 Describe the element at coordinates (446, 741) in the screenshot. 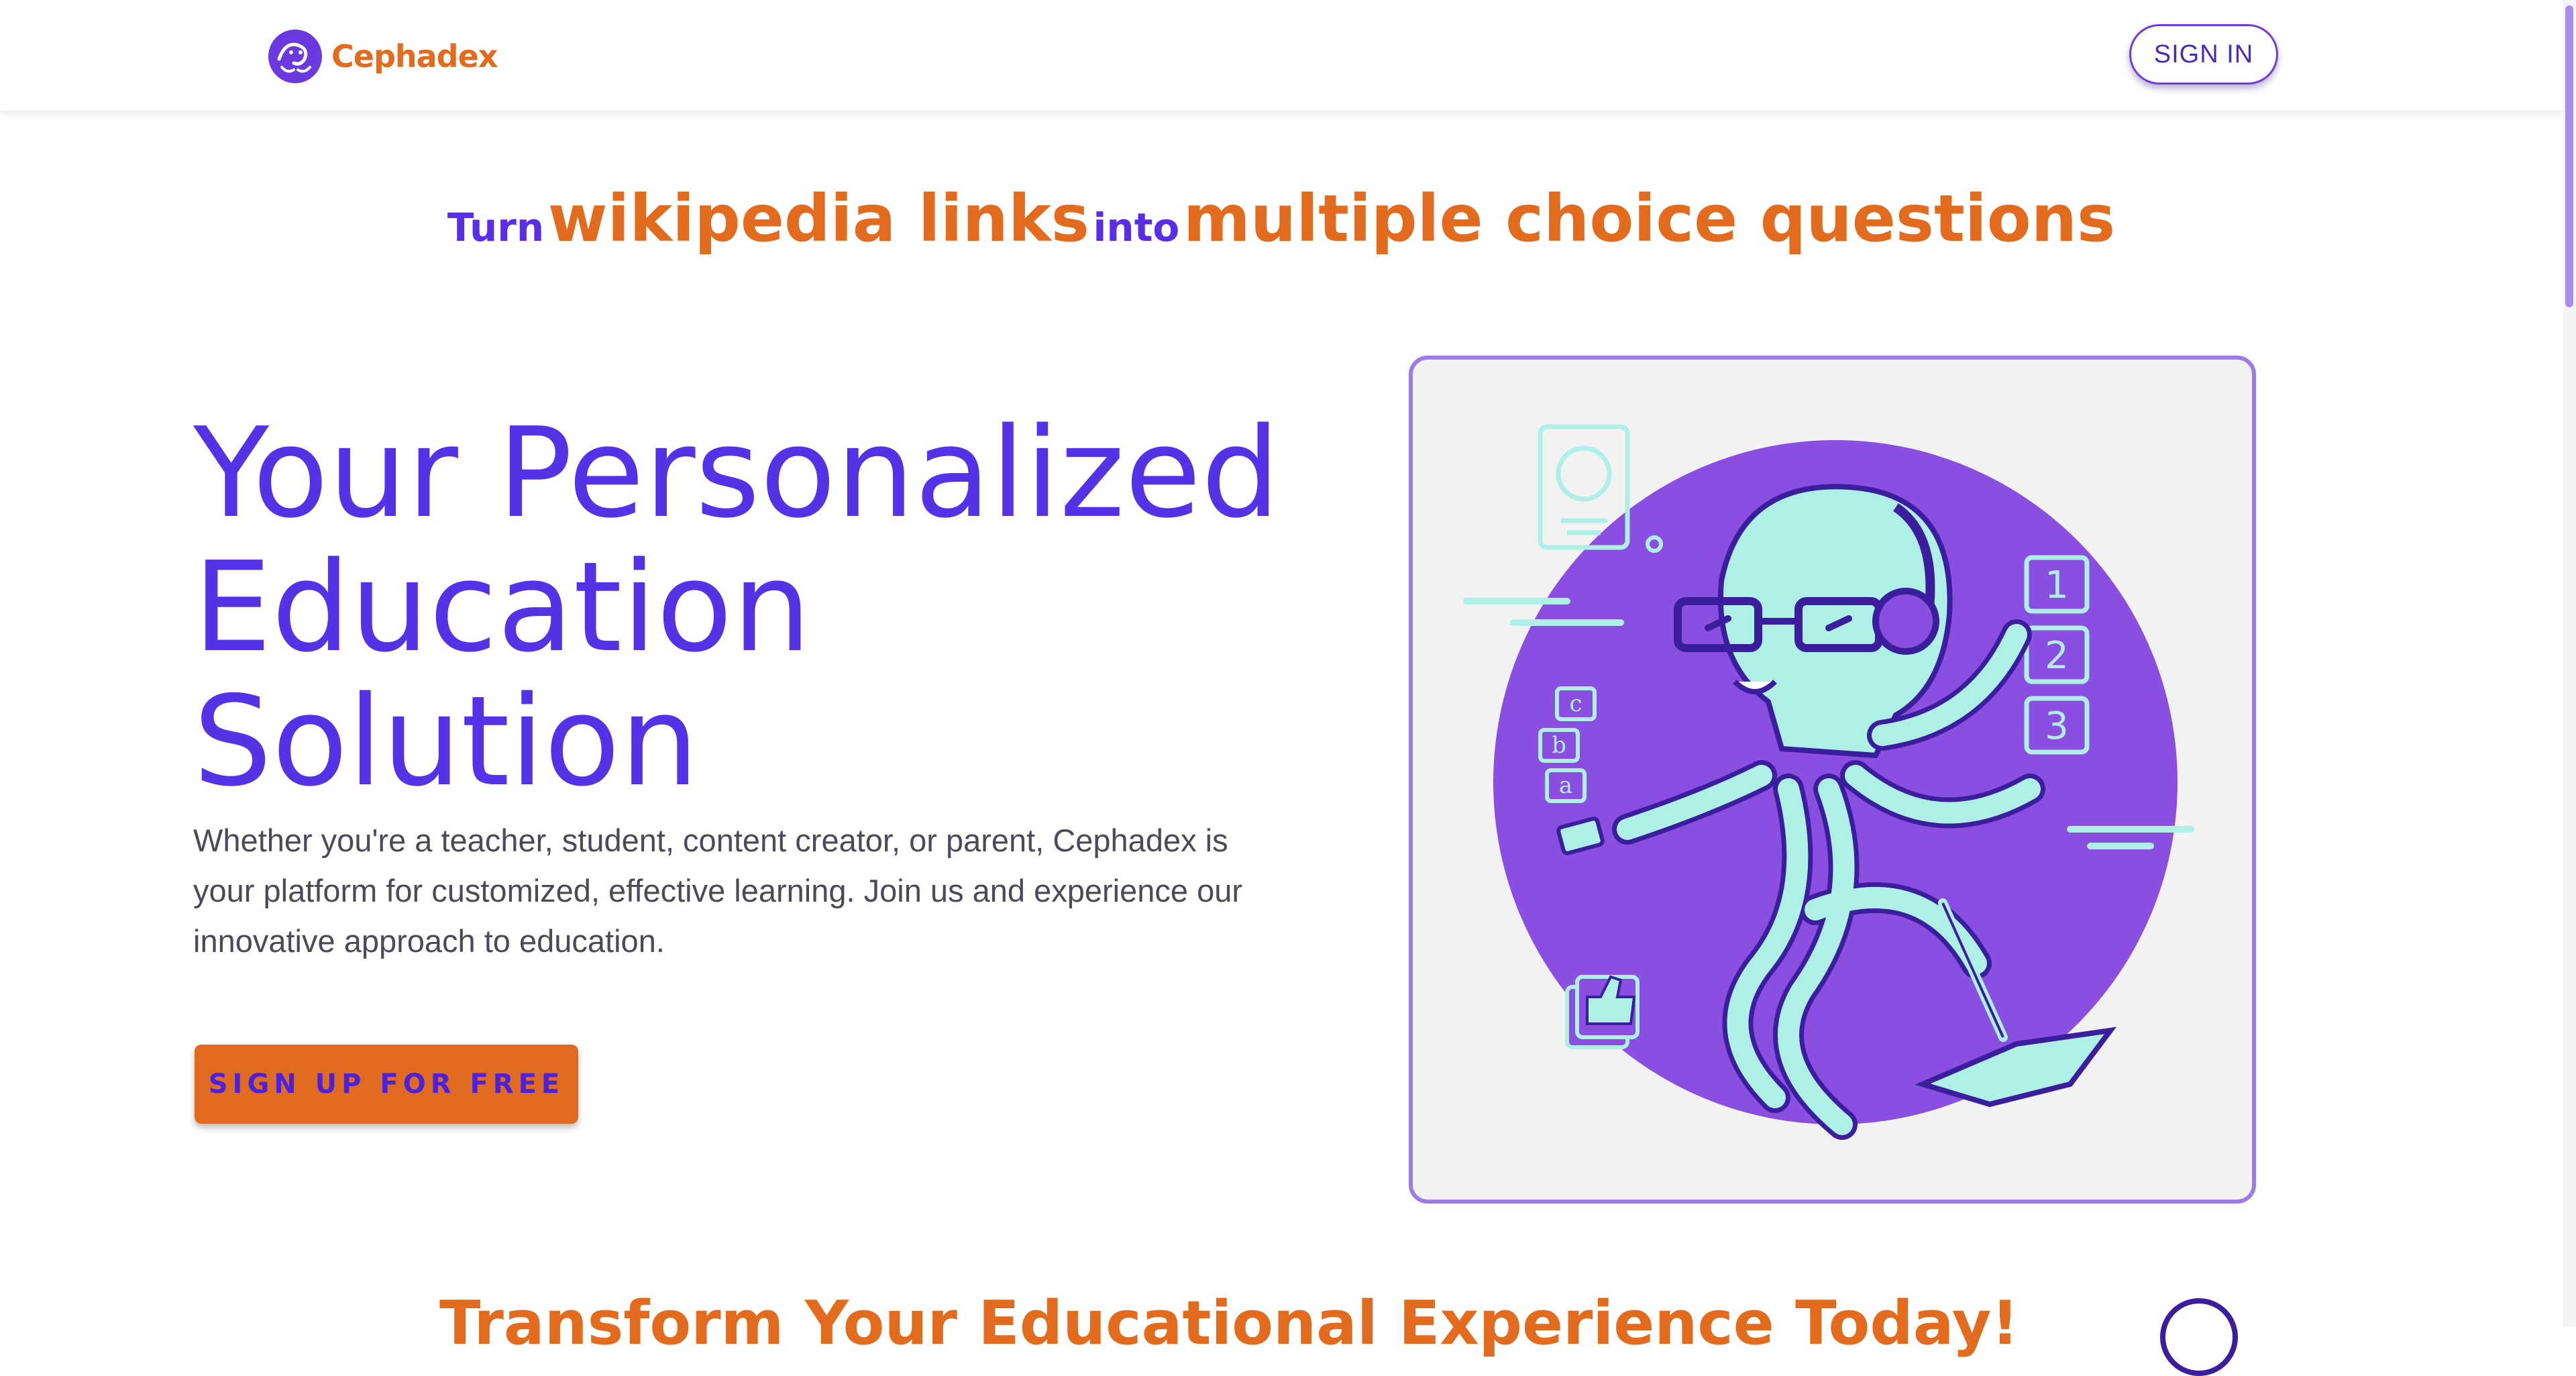

I see `hero-title-line: Solution` at that location.